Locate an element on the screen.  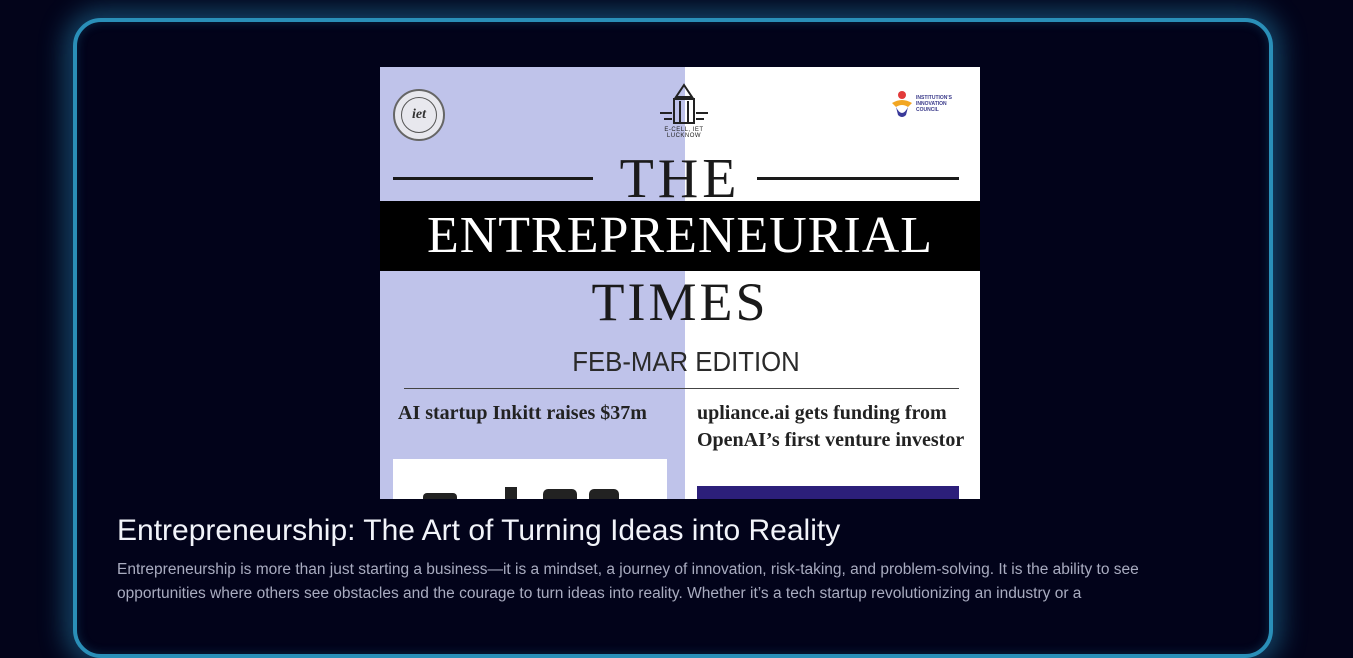
iet-logo-text: iet is located at coordinates (419, 115).